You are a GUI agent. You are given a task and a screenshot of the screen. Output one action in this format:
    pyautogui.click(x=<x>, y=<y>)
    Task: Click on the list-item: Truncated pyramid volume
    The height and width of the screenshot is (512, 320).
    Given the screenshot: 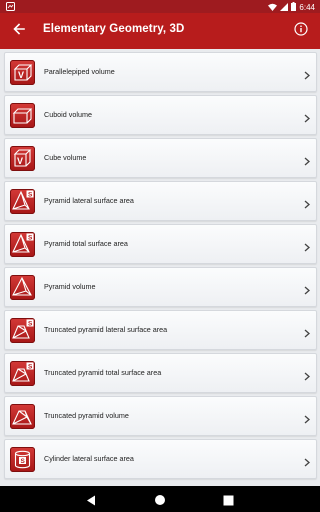 What is the action you would take?
    pyautogui.click(x=160, y=416)
    